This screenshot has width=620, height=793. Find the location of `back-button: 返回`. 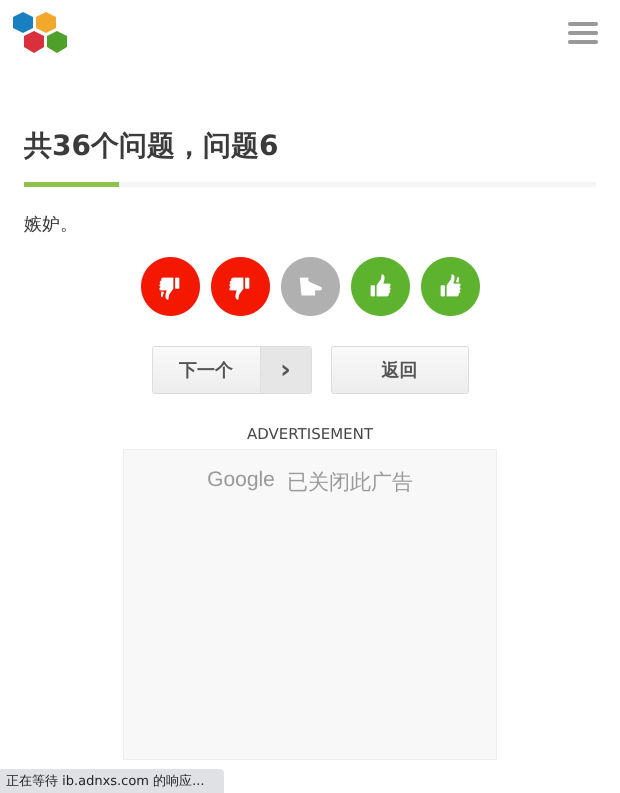

back-button: 返回 is located at coordinates (399, 370).